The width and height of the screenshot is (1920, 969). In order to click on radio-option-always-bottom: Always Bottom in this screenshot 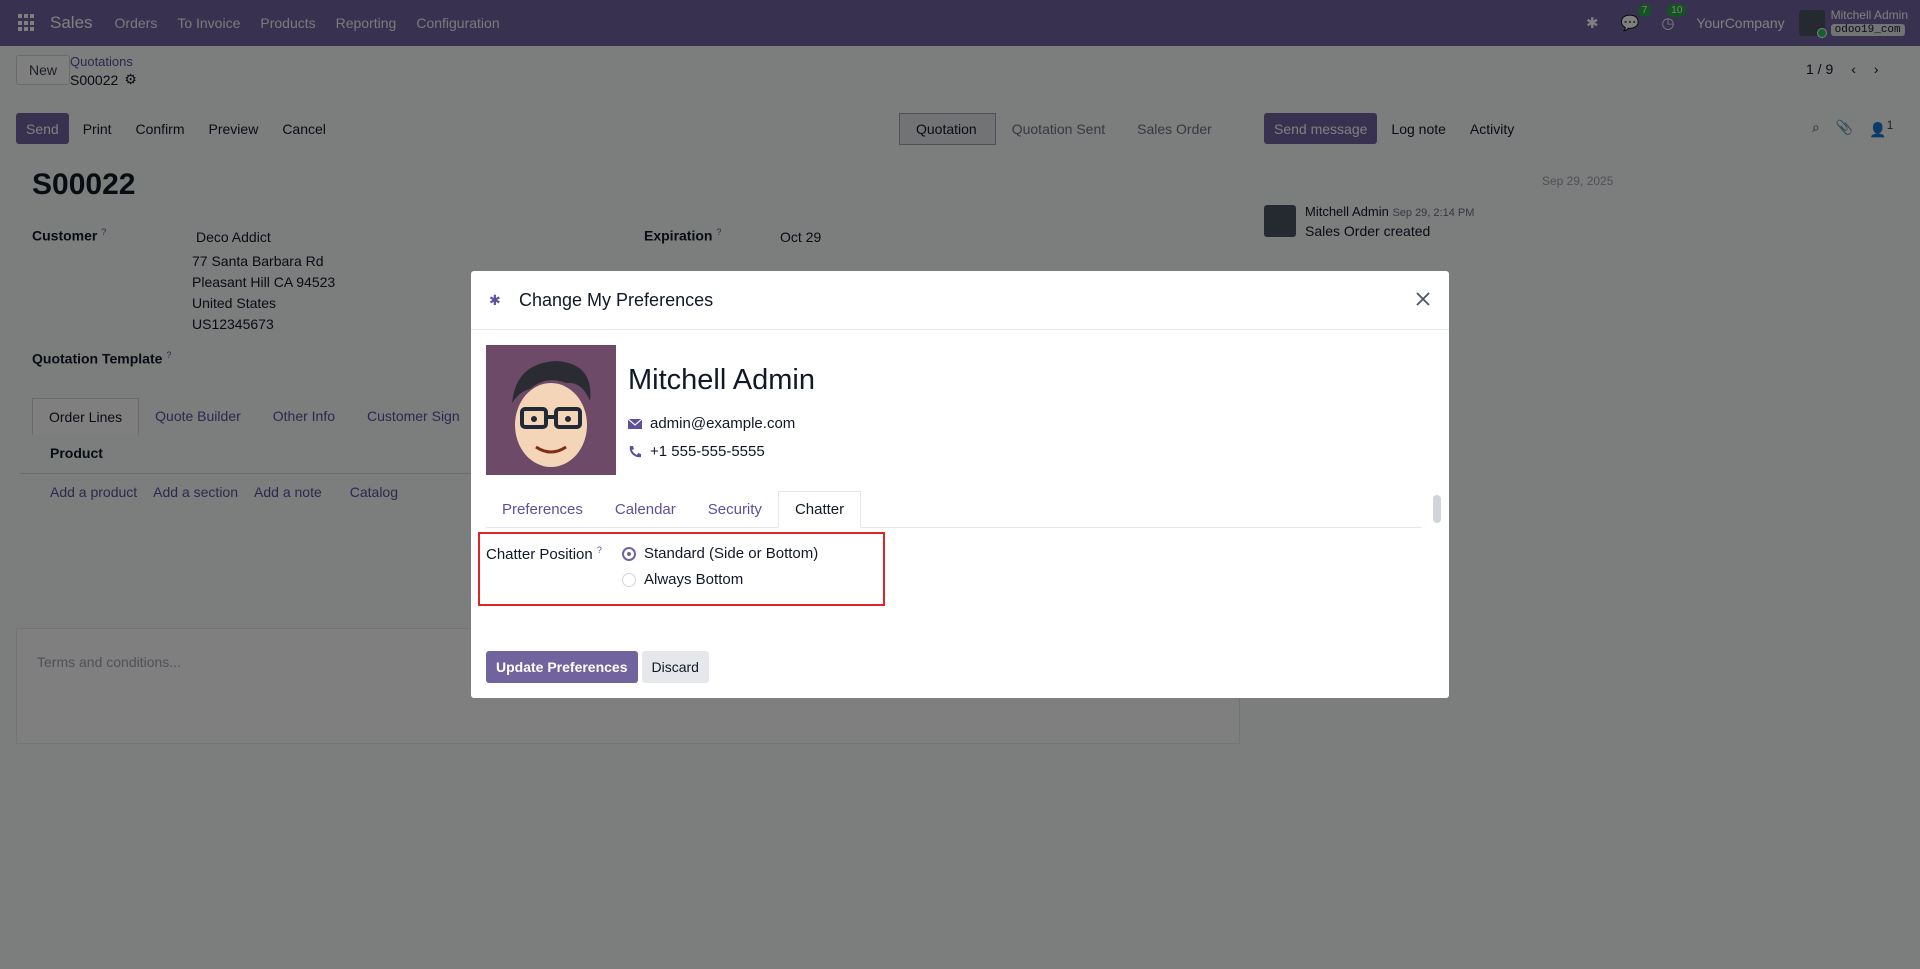, I will do `click(682, 579)`.